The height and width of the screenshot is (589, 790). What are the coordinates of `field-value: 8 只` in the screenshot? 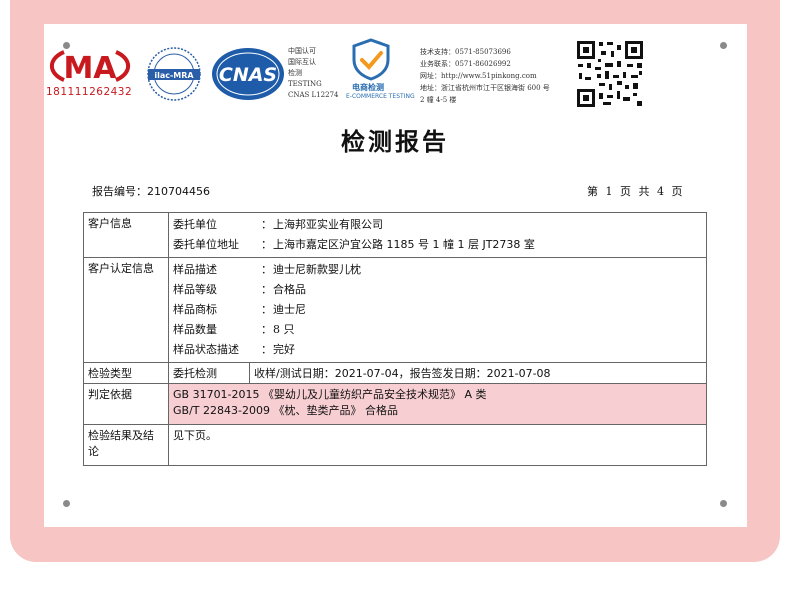 It's located at (284, 329).